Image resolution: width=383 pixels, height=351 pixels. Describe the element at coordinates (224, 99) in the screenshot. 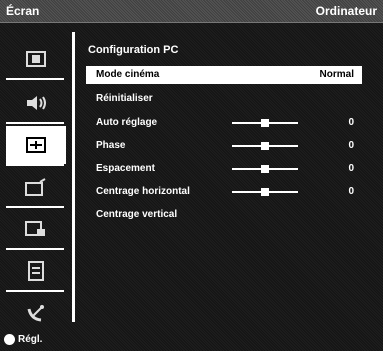

I see `menu-row-reinitialiser: Réinitialiser` at that location.